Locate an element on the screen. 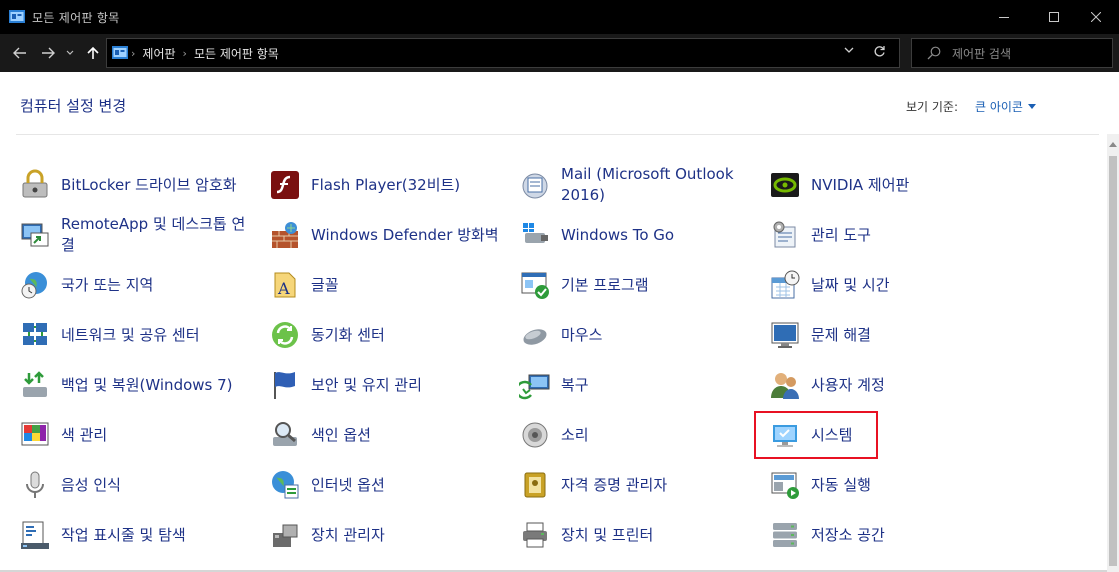  control-panel-item-windows-to-go: Windows To Go is located at coordinates (638, 235).